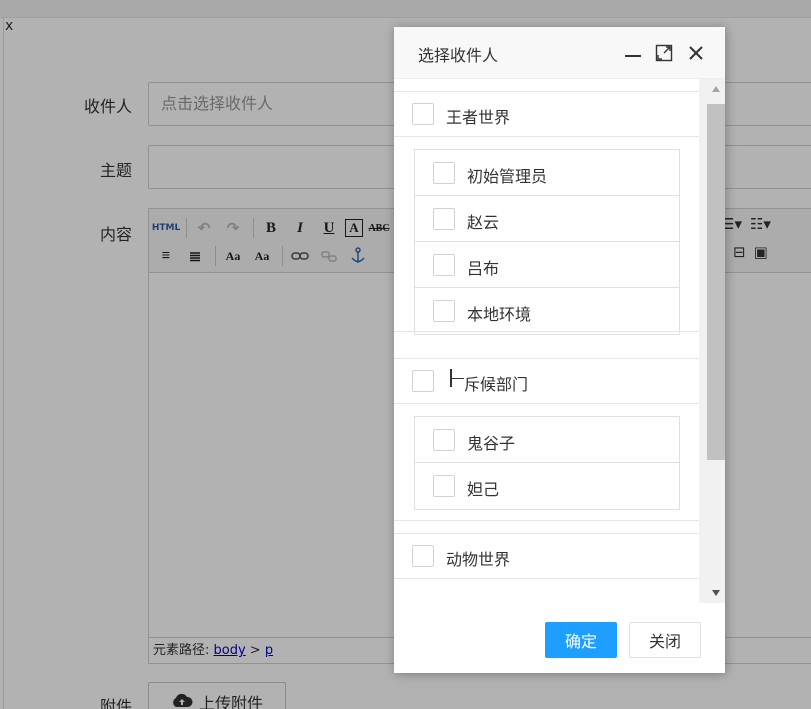 This screenshot has width=811, height=709. I want to click on member-item: 初始管理员, so click(547, 173).